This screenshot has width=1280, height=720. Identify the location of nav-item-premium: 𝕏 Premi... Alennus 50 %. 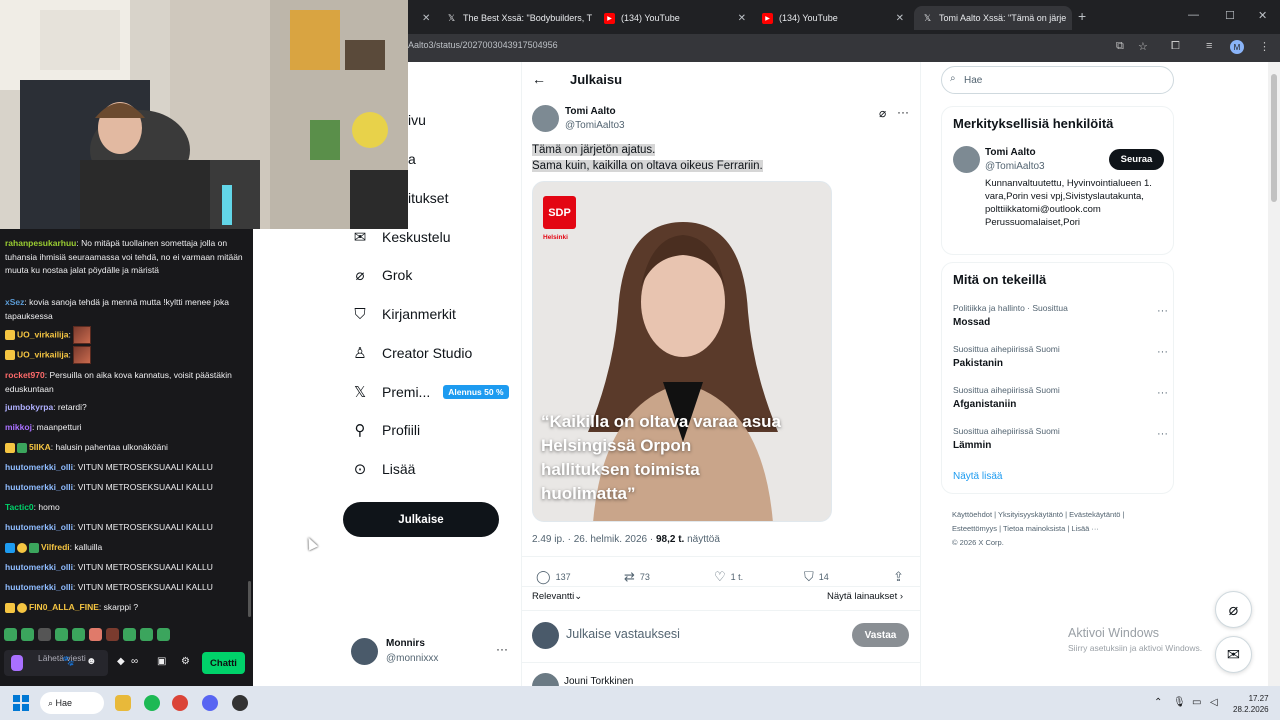
(429, 392).